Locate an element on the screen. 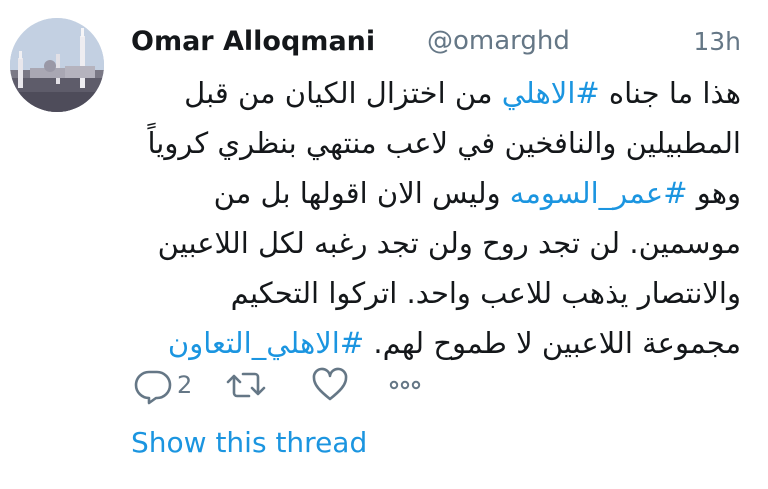 The height and width of the screenshot is (489, 768). like-button is located at coordinates (330, 385).